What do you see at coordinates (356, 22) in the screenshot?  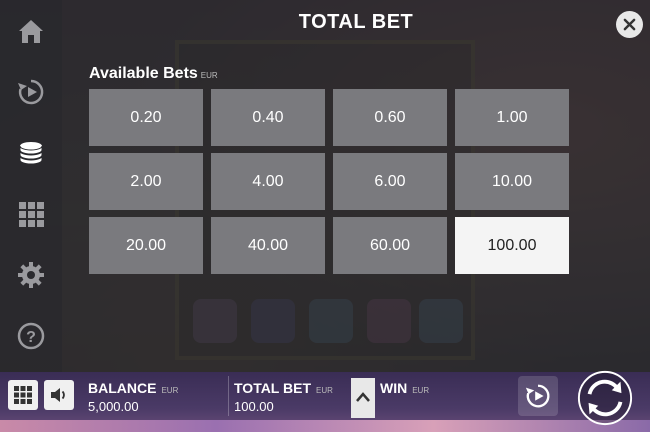 I see `modal-title: TOTAL BET` at bounding box center [356, 22].